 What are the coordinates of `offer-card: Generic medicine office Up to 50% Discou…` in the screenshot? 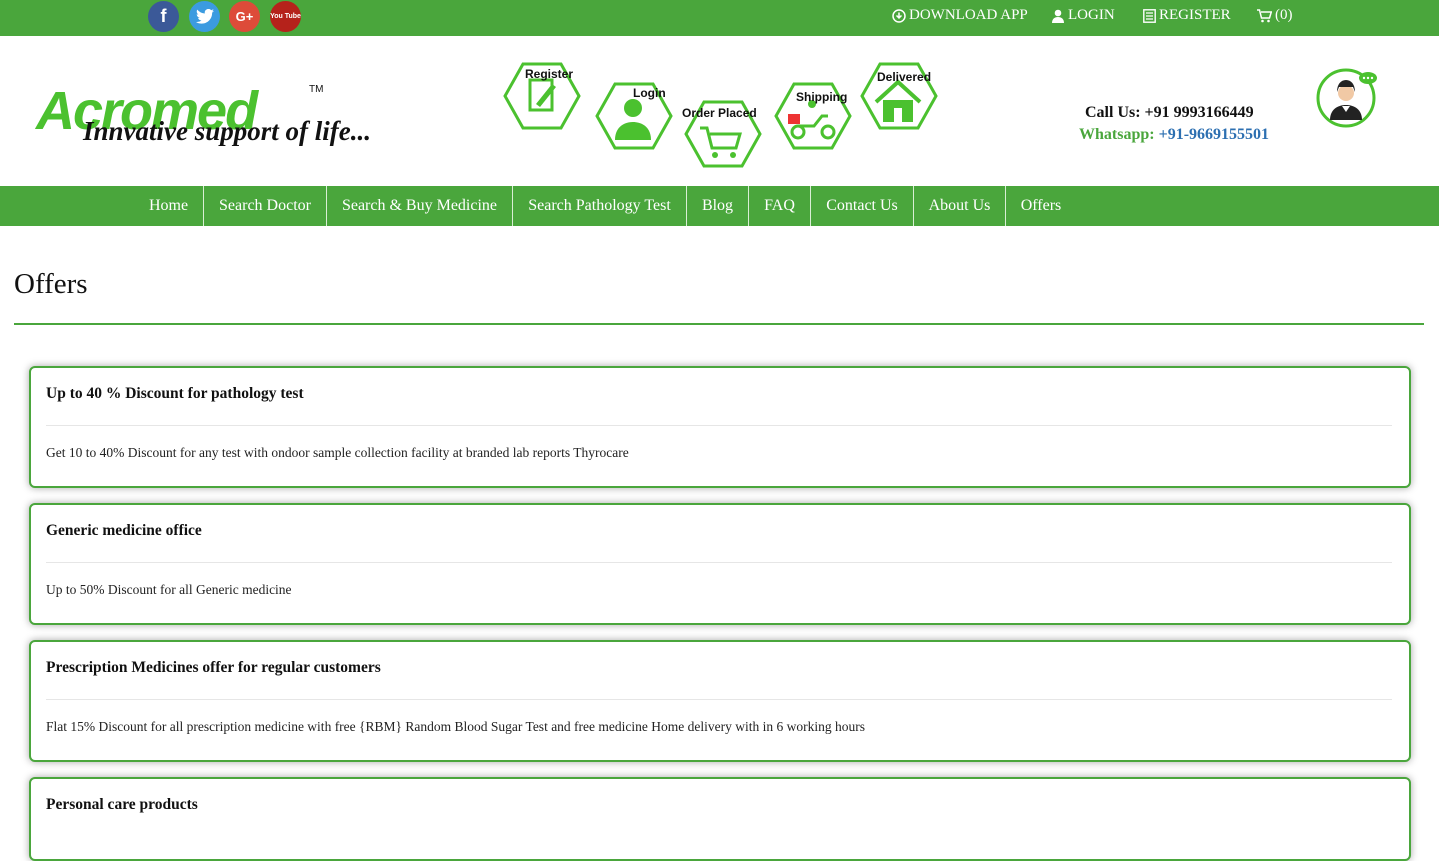 It's located at (720, 564).